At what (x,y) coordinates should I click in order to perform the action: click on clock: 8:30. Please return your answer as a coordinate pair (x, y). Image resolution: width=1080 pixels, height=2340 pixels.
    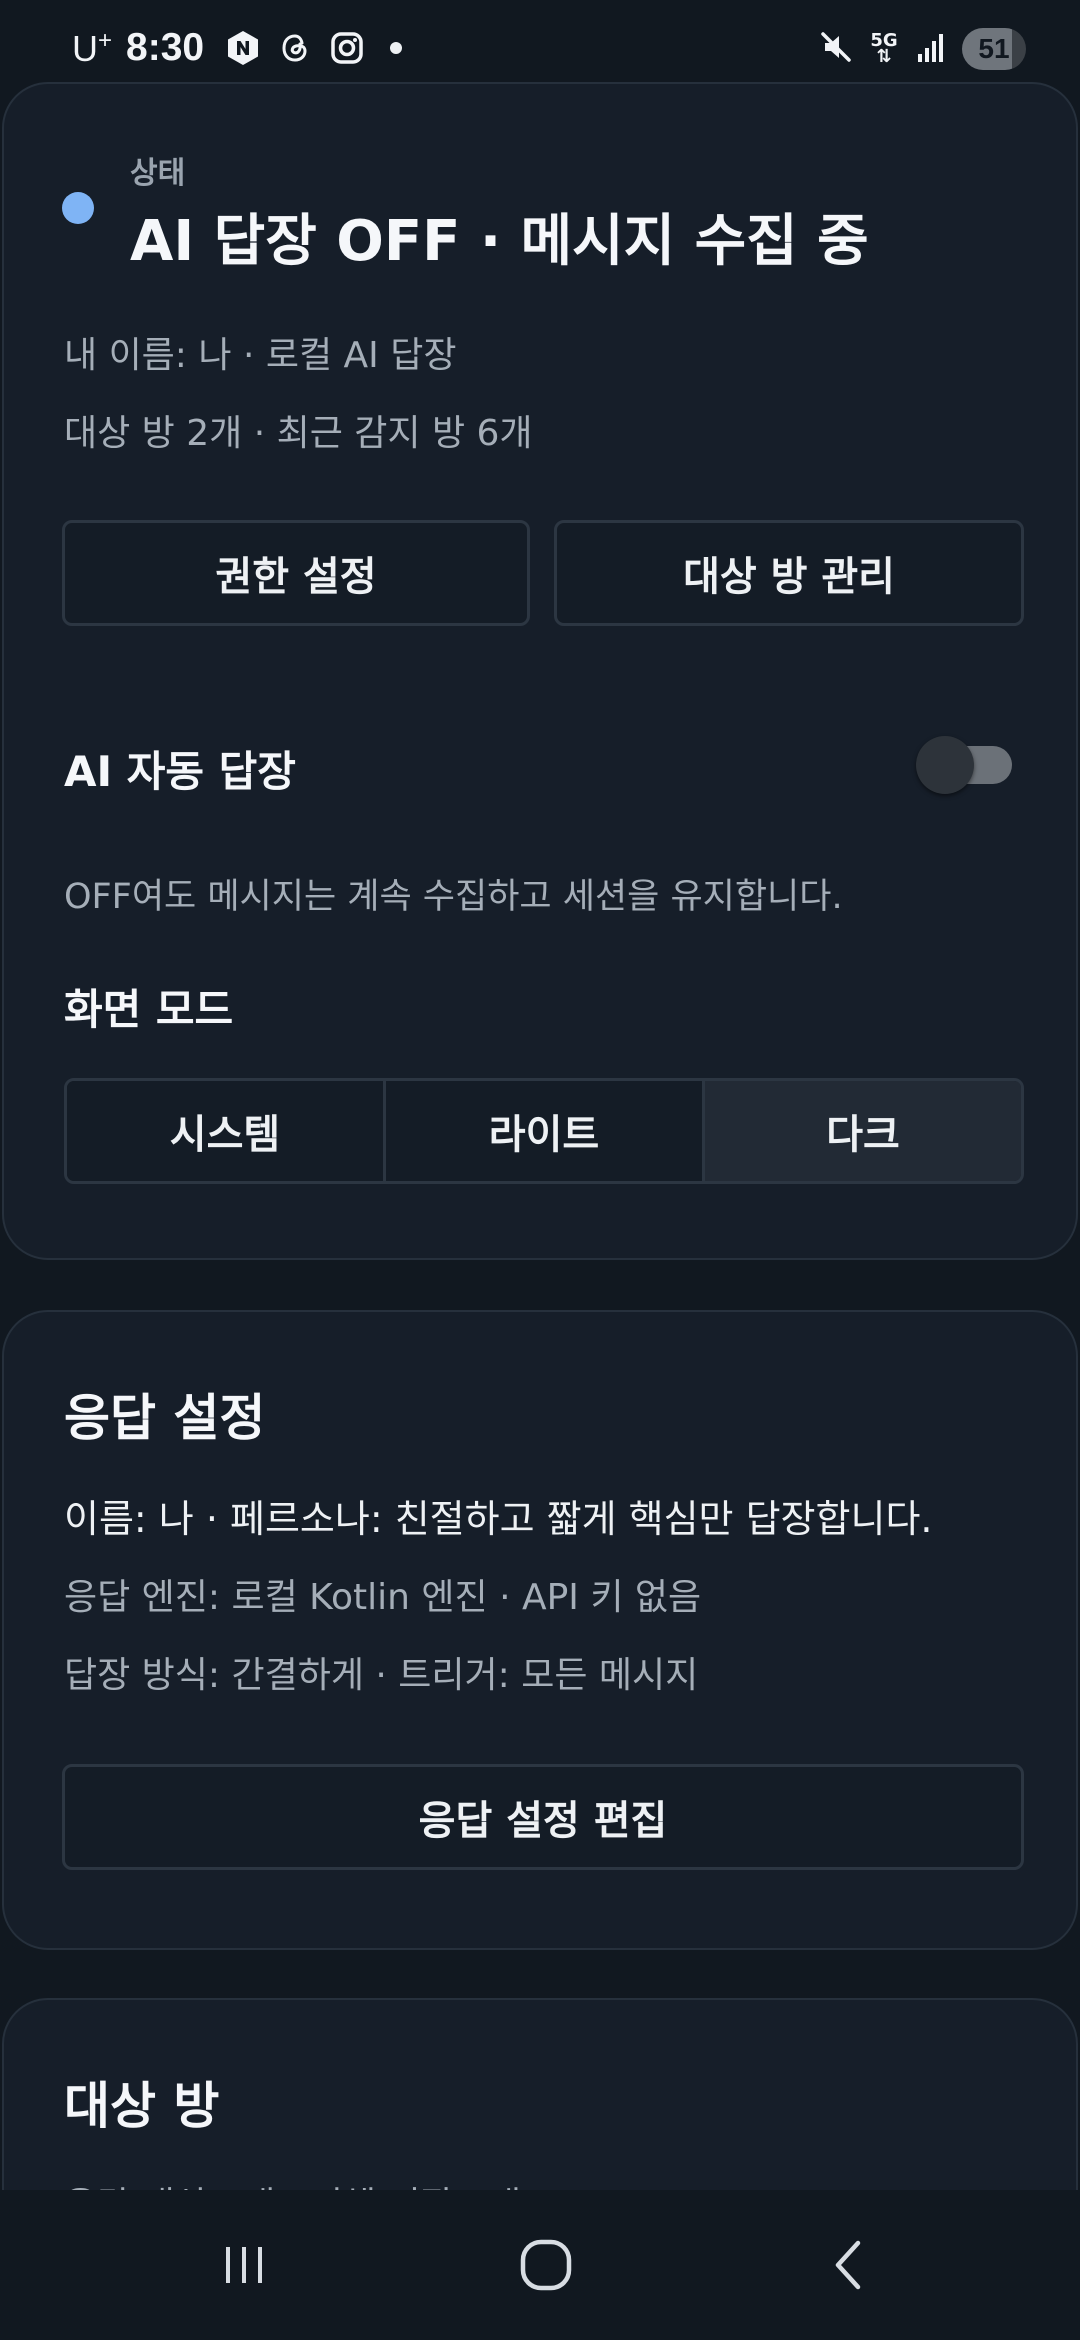
    Looking at the image, I should click on (165, 47).